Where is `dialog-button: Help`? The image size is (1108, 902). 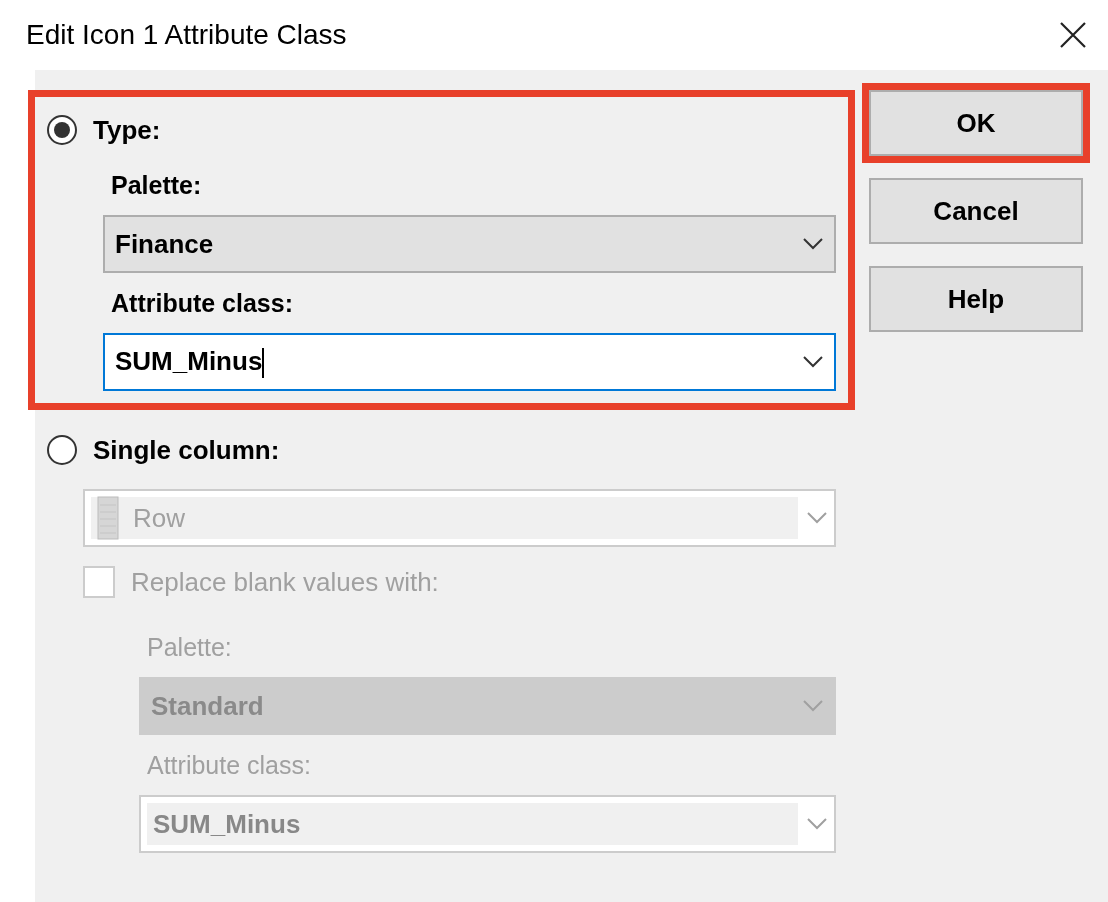 dialog-button: Help is located at coordinates (976, 299).